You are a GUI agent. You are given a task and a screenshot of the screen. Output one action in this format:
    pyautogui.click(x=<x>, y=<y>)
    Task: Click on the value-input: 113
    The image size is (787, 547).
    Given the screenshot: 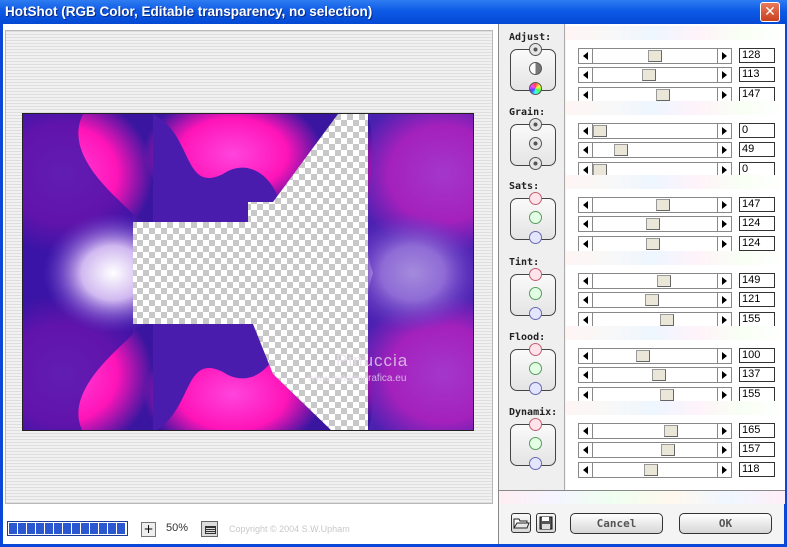 What is the action you would take?
    pyautogui.click(x=757, y=74)
    